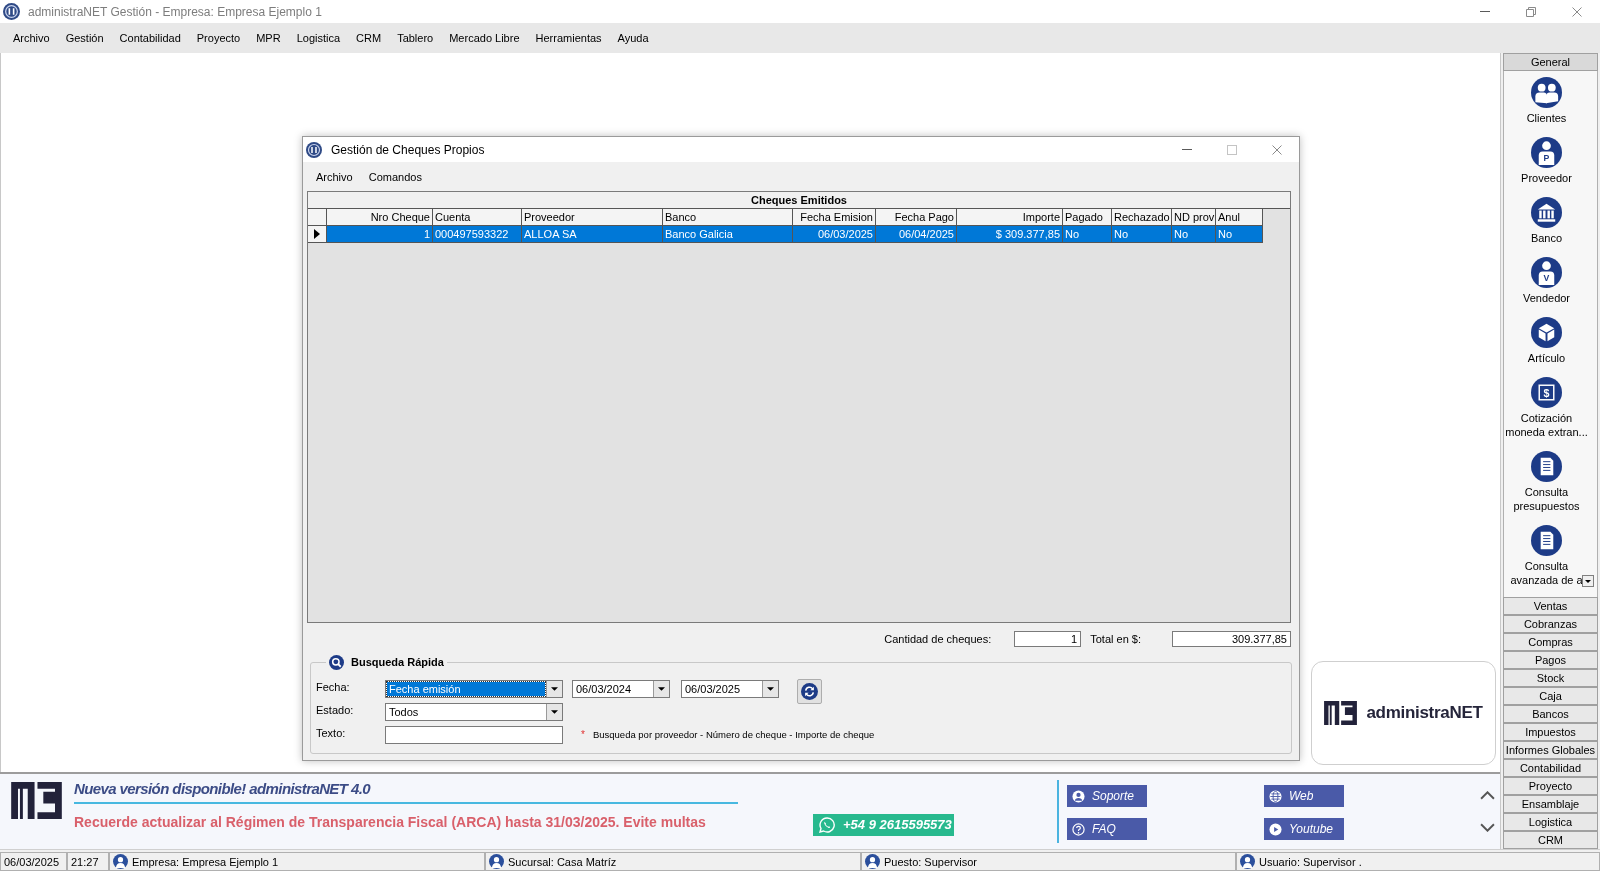 The height and width of the screenshot is (871, 1600). I want to click on count-field: 1, so click(1048, 638).